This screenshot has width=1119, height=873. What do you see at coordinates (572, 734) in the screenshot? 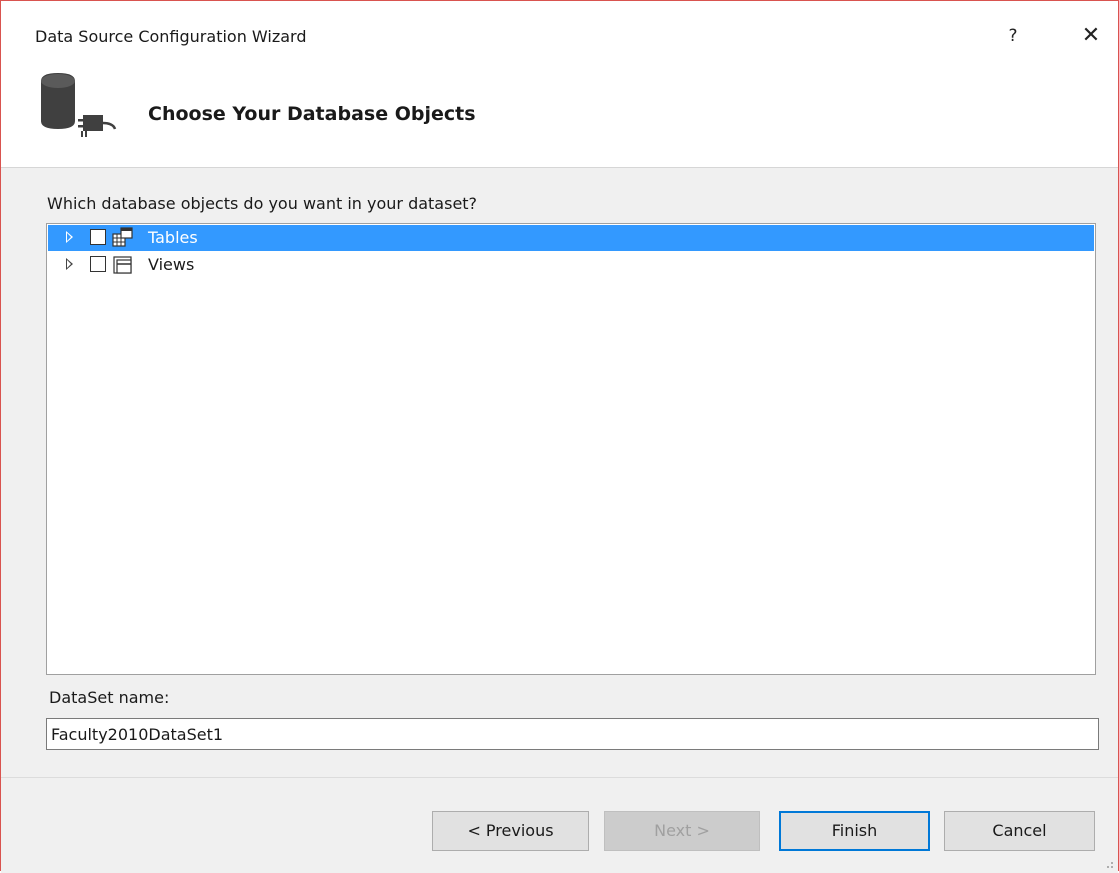
I see `dataset-name-input` at bounding box center [572, 734].